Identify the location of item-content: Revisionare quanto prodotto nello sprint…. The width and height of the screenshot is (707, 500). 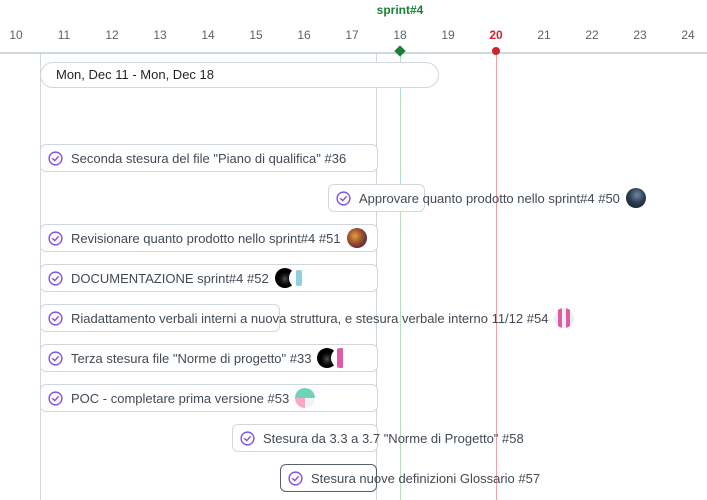
(207, 238).